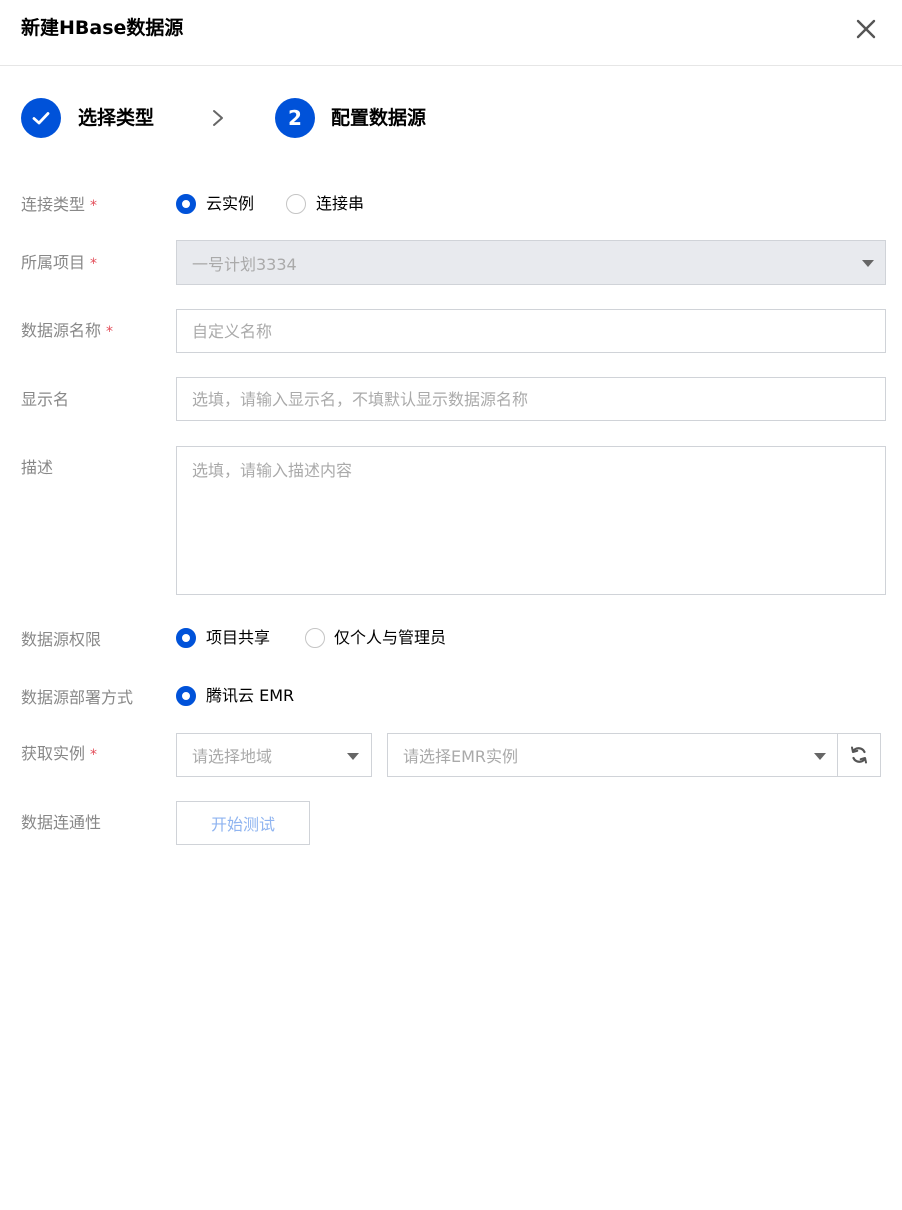 The height and width of the screenshot is (1210, 902). What do you see at coordinates (244, 264) in the screenshot?
I see `project-select-value: 一号计划3334` at bounding box center [244, 264].